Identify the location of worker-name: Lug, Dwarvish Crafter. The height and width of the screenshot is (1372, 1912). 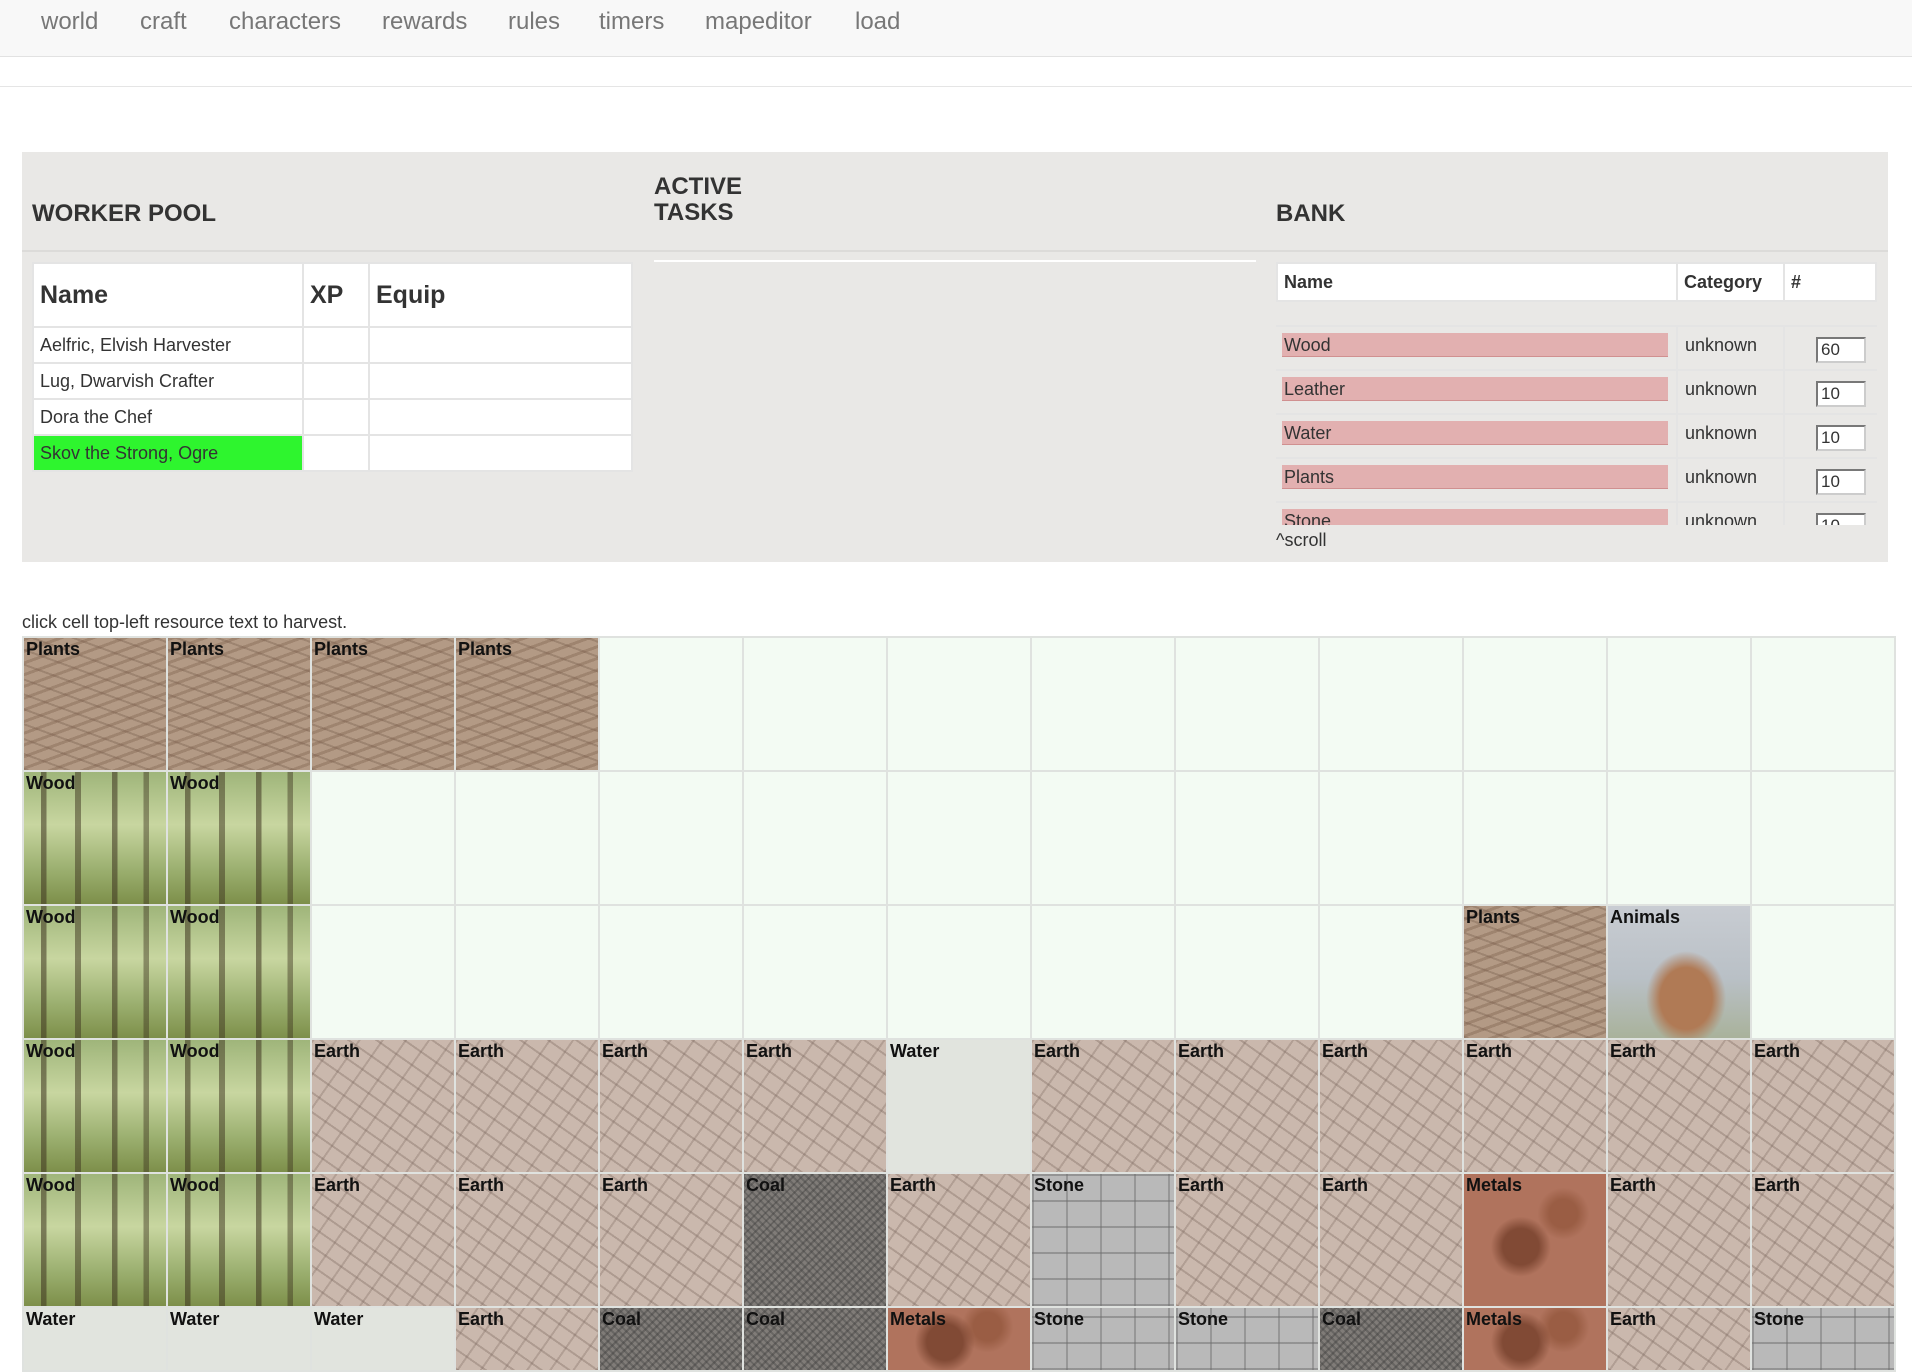
(168, 381).